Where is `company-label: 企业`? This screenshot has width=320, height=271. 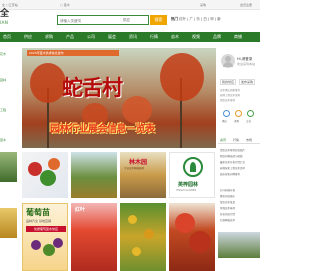
company-label: 企业 is located at coordinates (249, 121).